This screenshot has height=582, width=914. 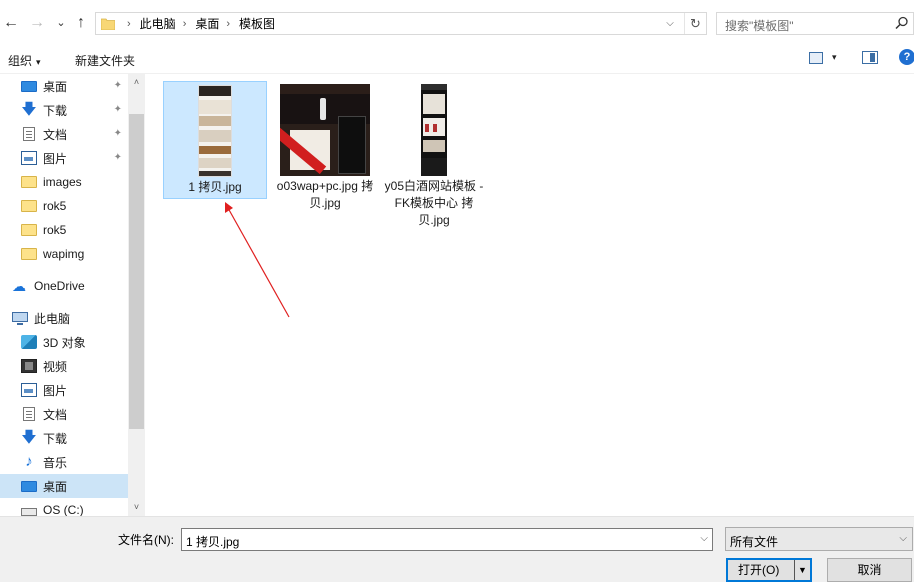 I want to click on file-name: y05白酒网站模板 - FK模板中心 拷贝.jpg, so click(x=434, y=203).